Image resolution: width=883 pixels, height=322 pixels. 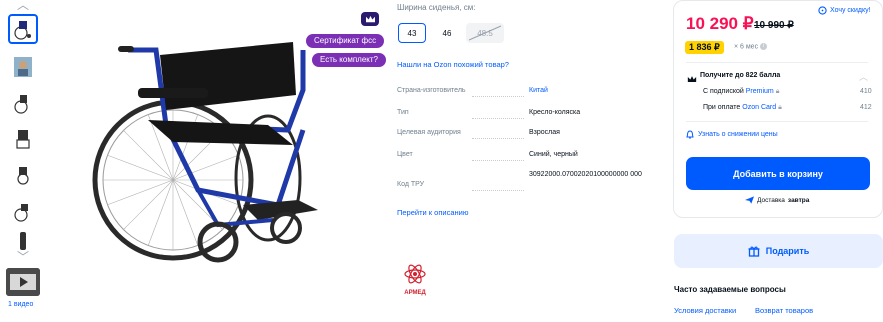 What do you see at coordinates (453, 64) in the screenshot?
I see `similar-product-link: Нашли на Ozon похожий товар?` at bounding box center [453, 64].